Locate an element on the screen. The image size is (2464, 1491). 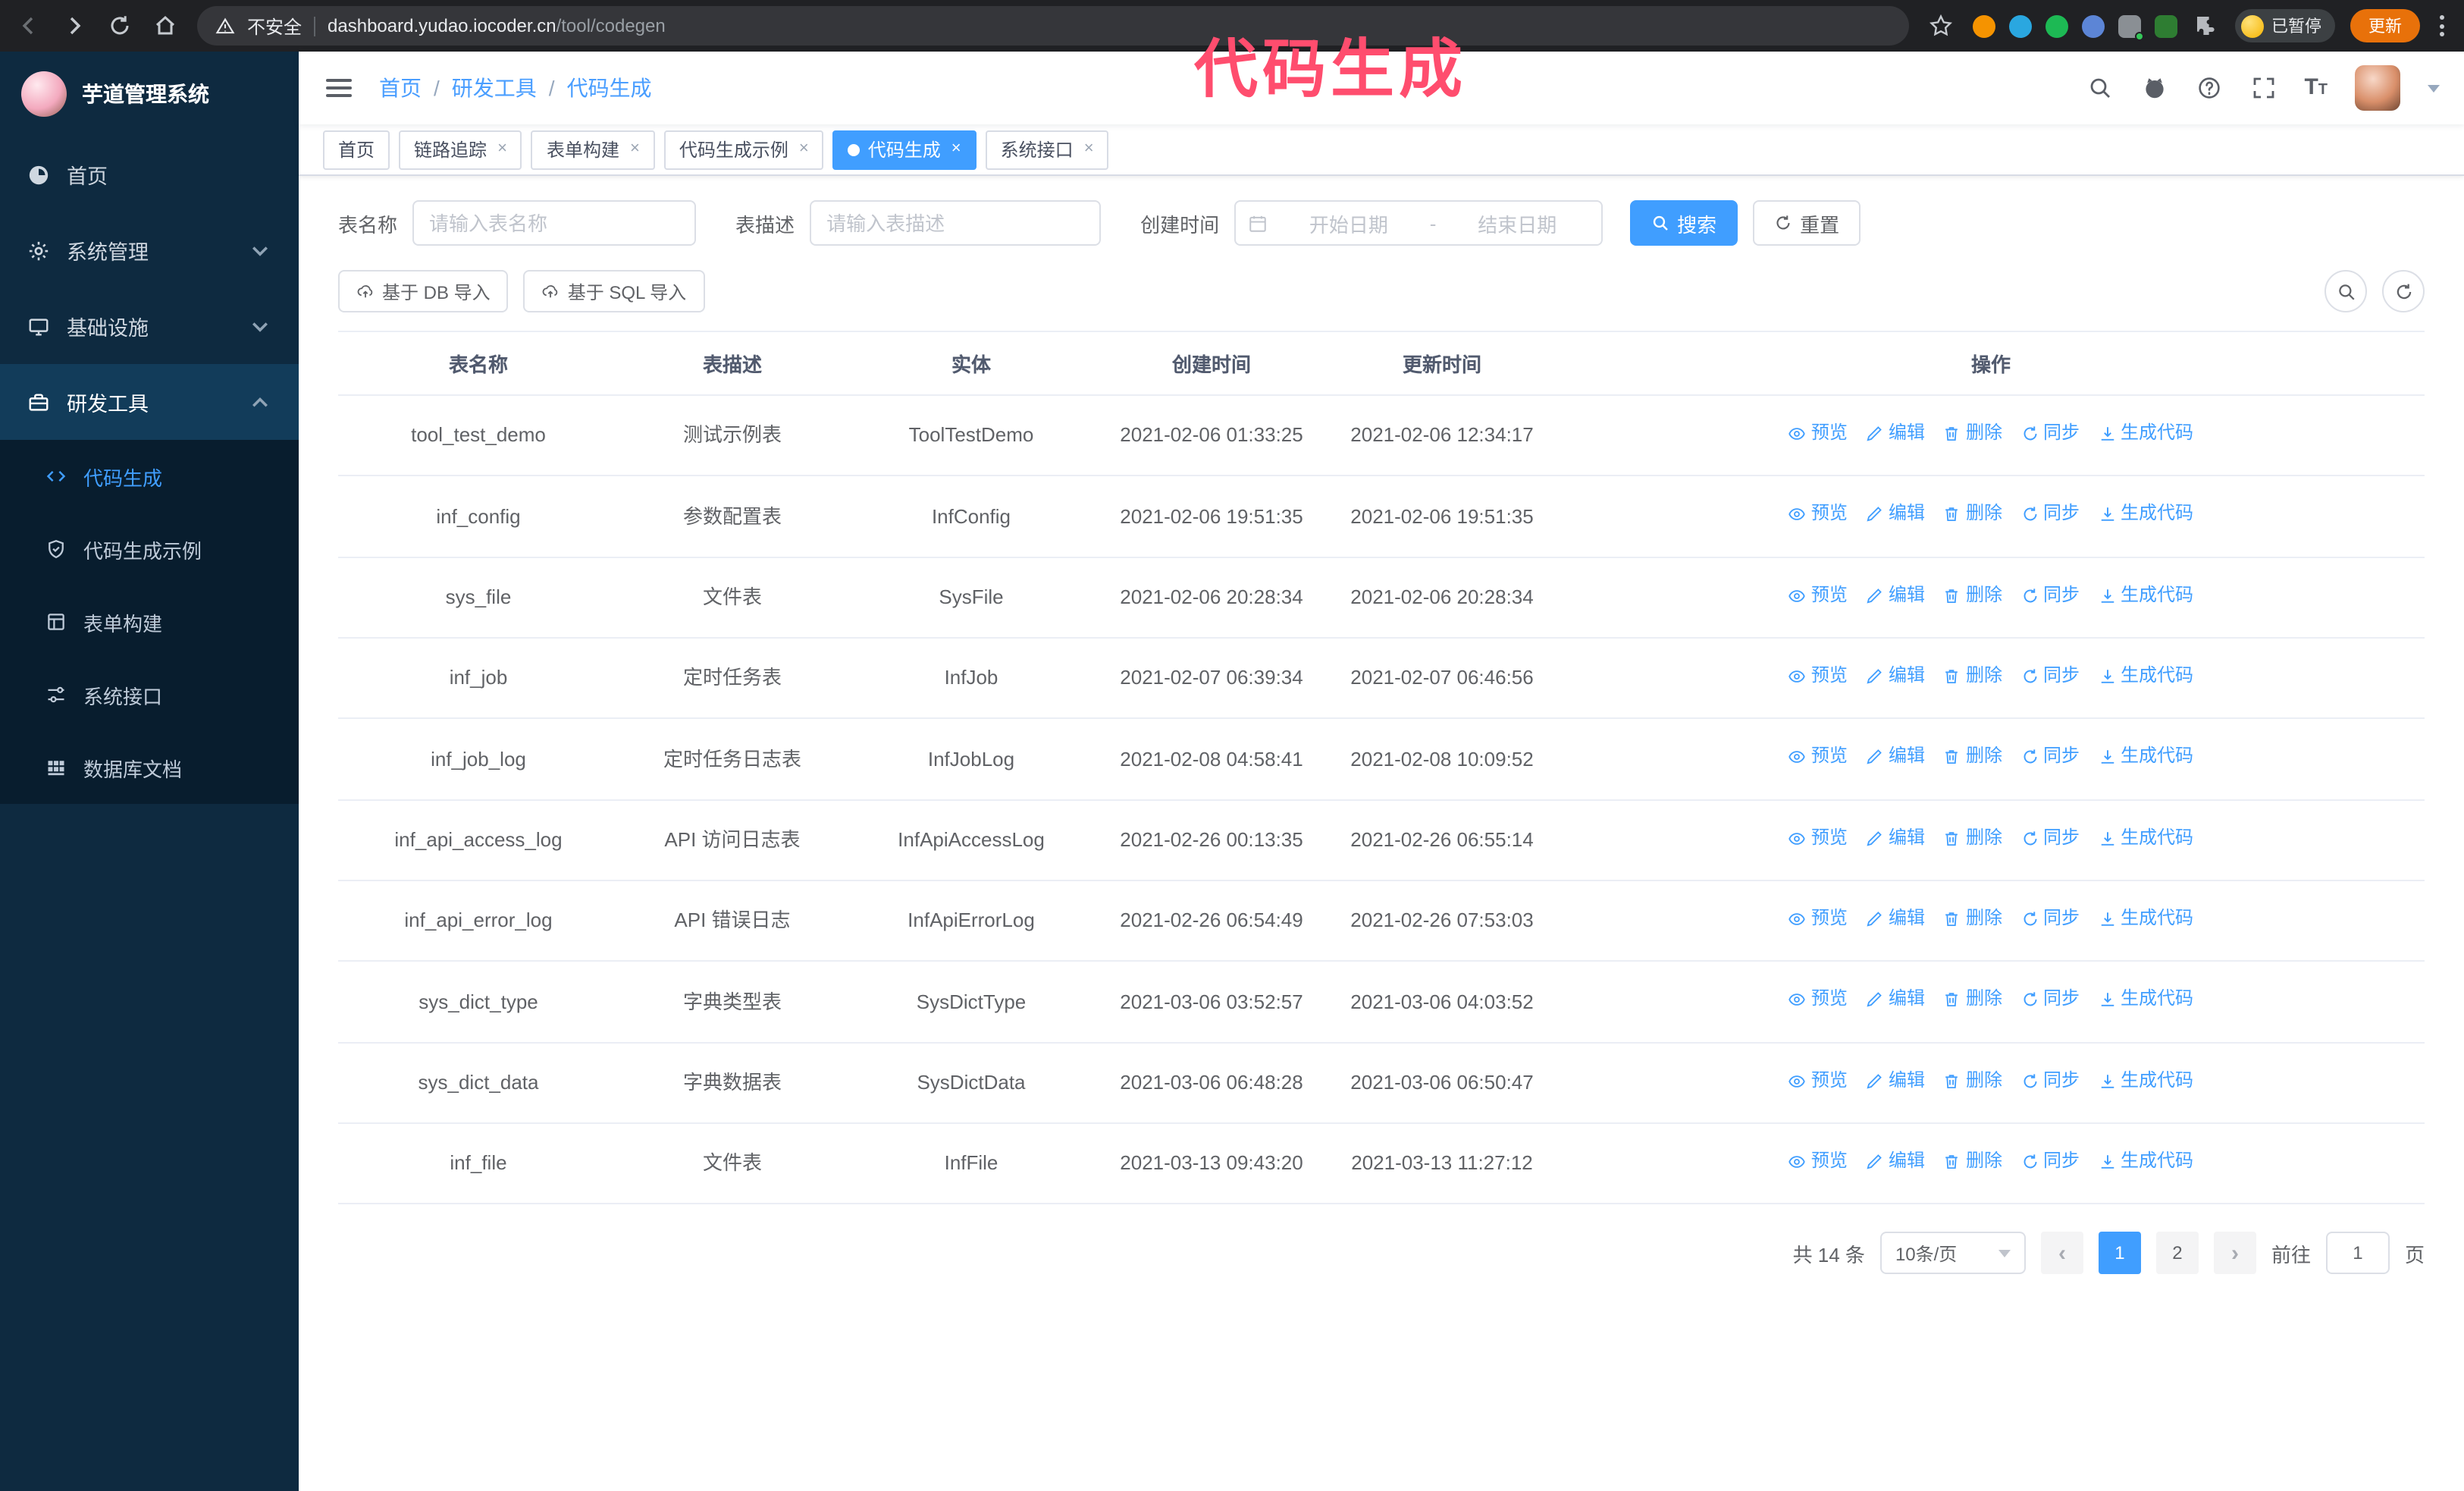
fullscreen-icon is located at coordinates (2263, 88).